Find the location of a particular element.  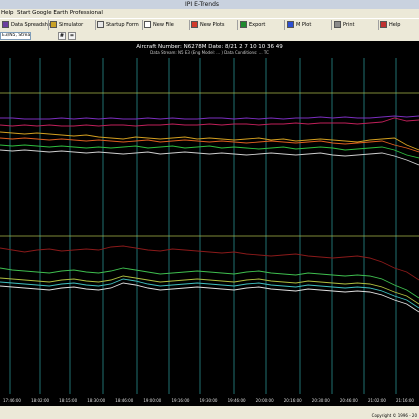

x-tick-label: 18:02:00 is located at coordinates (40, 400).